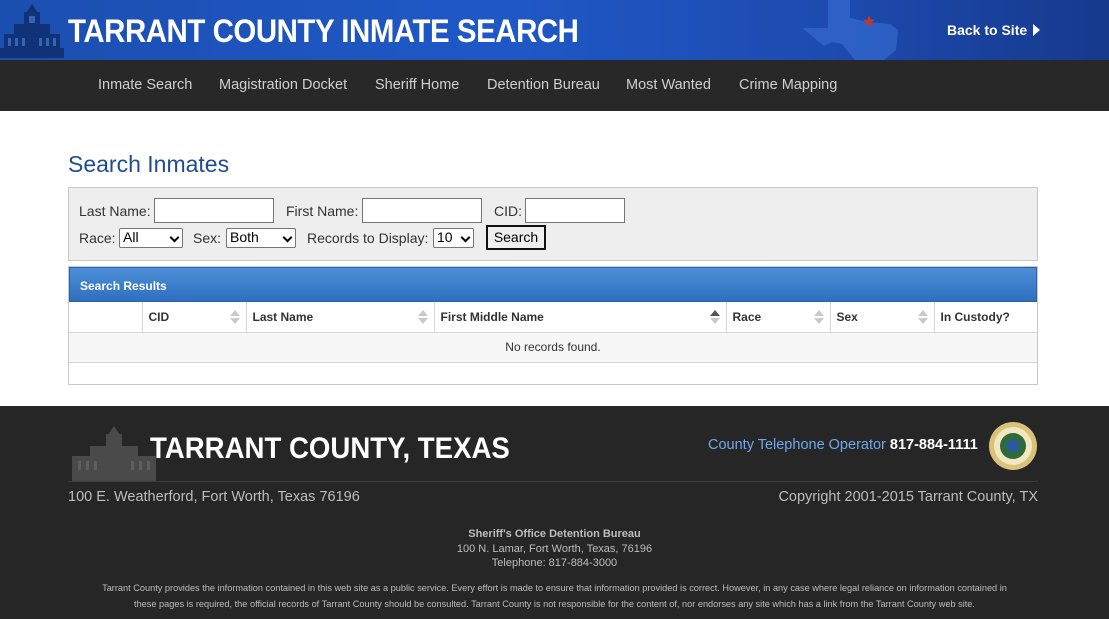 This screenshot has height=619, width=1109. Describe the element at coordinates (778, 317) in the screenshot. I see `column-header-race: Race` at that location.